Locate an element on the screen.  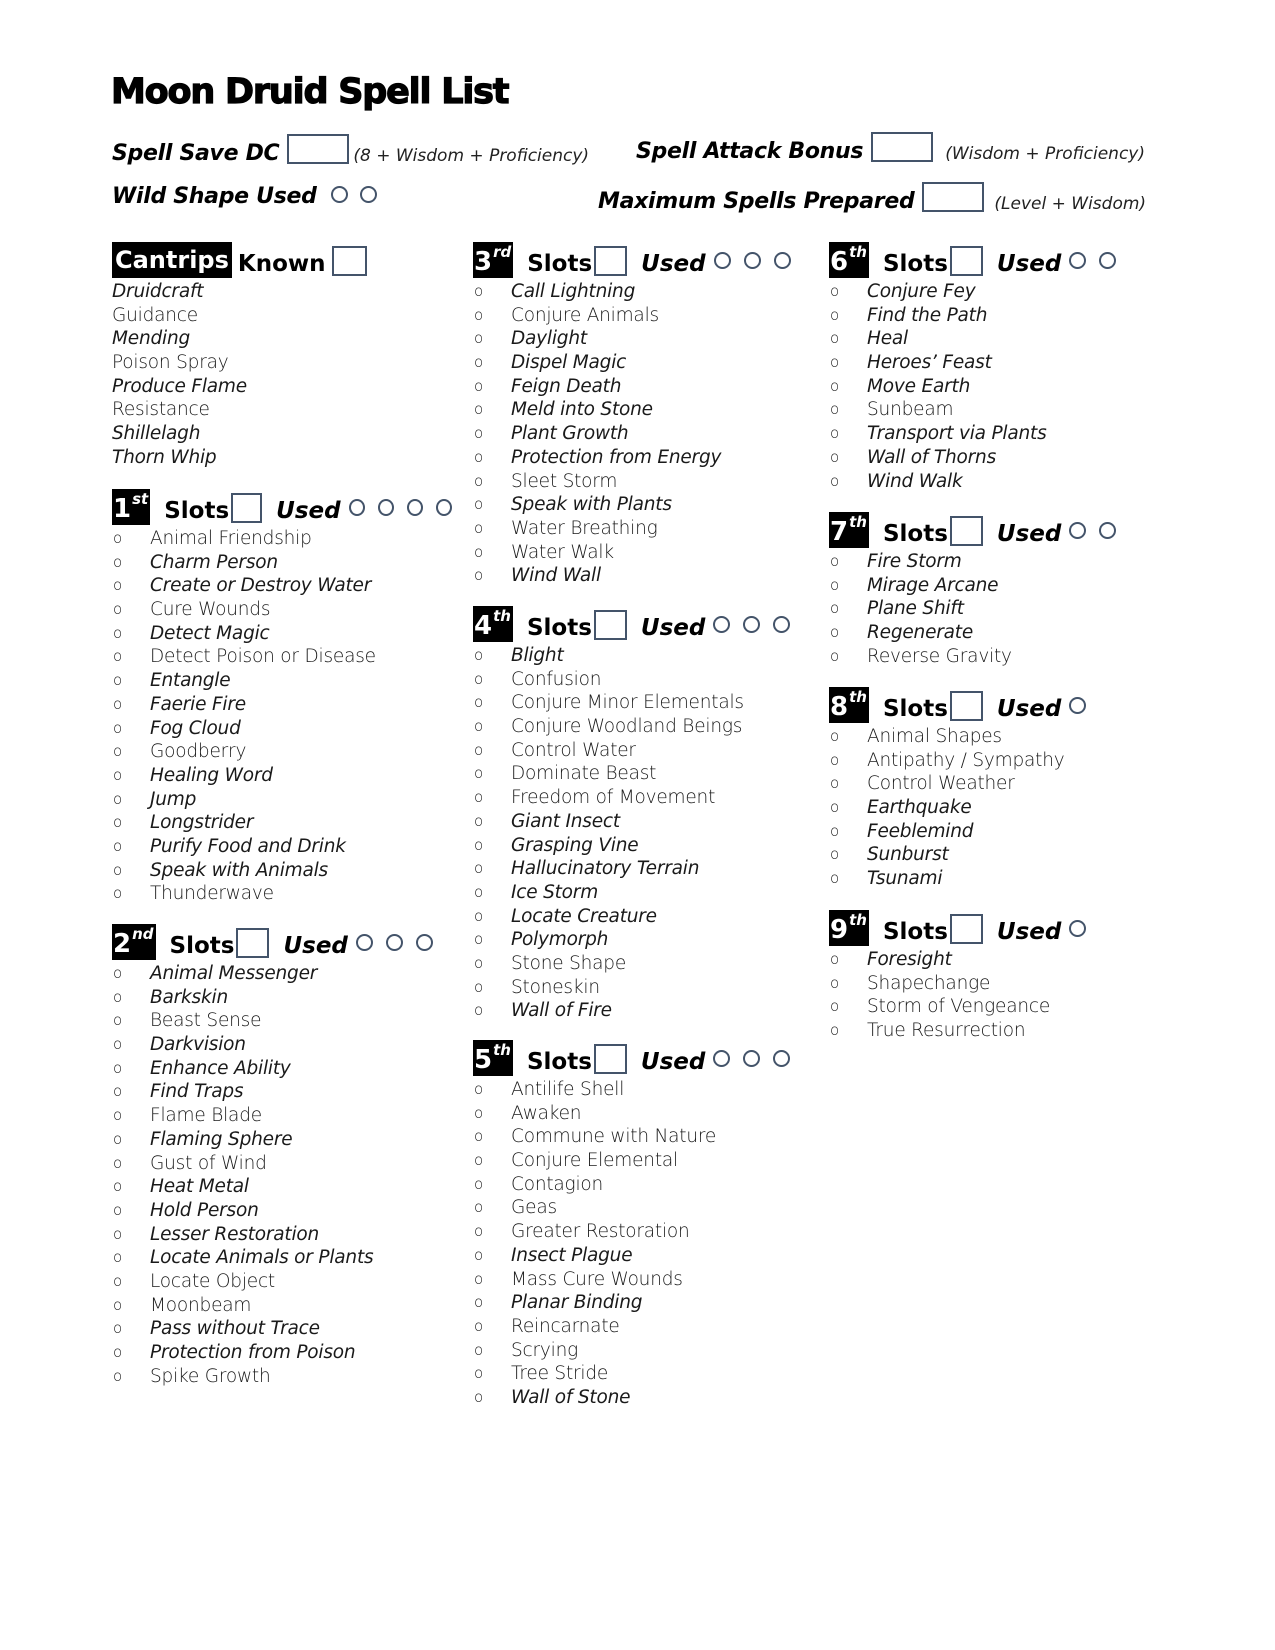
spell-item: o Pass without Trace is located at coordinates (282, 1329).